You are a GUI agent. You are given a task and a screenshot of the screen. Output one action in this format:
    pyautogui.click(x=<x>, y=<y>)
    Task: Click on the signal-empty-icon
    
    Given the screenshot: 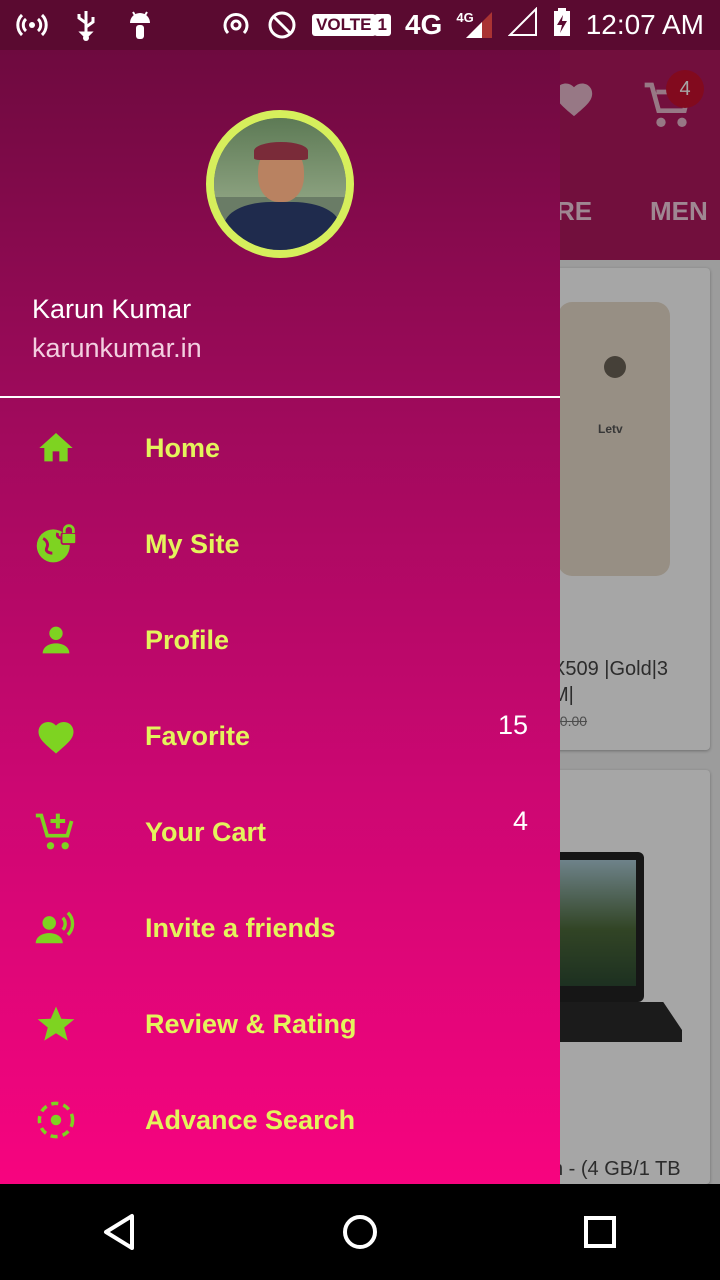 What is the action you would take?
    pyautogui.click(x=522, y=25)
    